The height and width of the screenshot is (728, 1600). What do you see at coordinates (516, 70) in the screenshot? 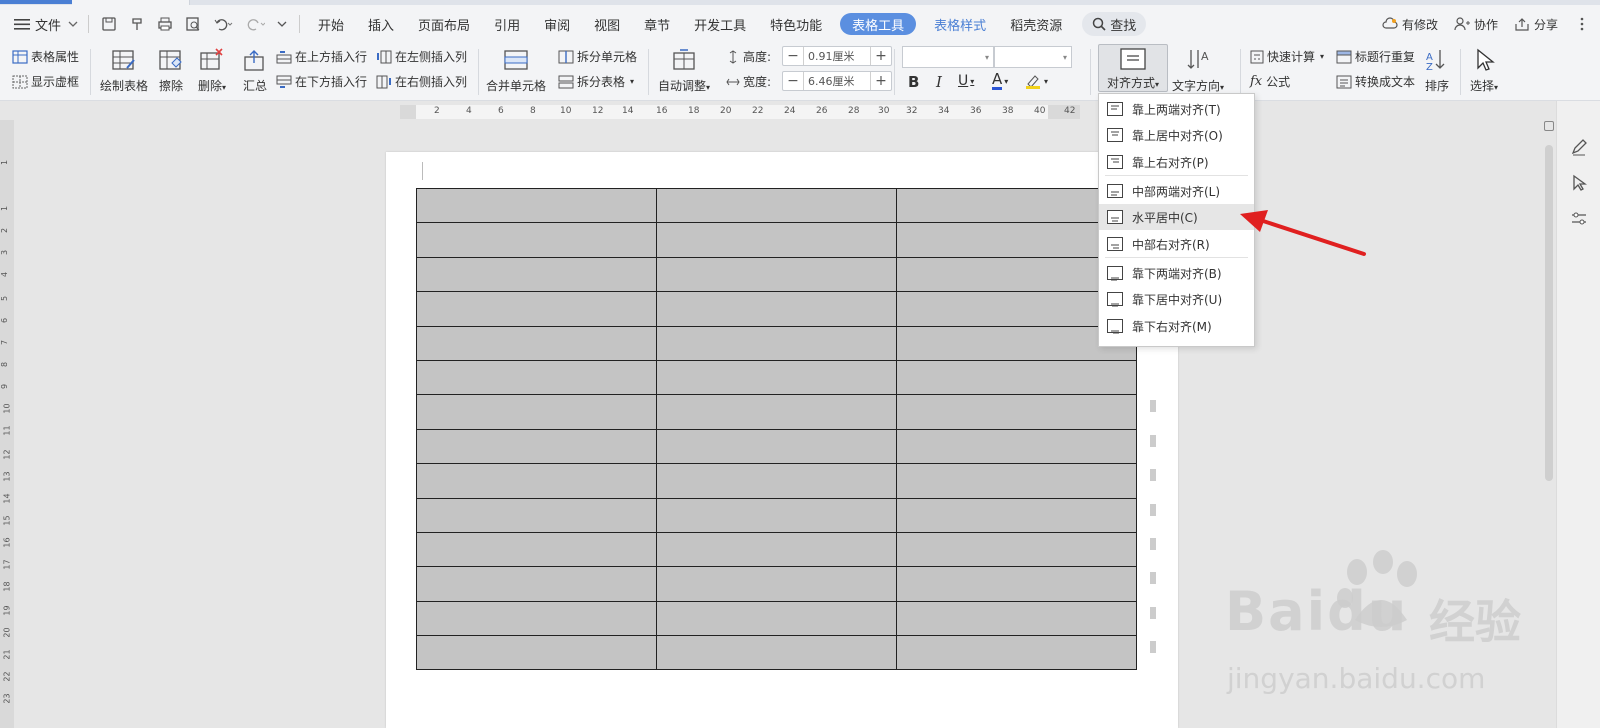
I see `merge-cells-button: 合并单元格` at bounding box center [516, 70].